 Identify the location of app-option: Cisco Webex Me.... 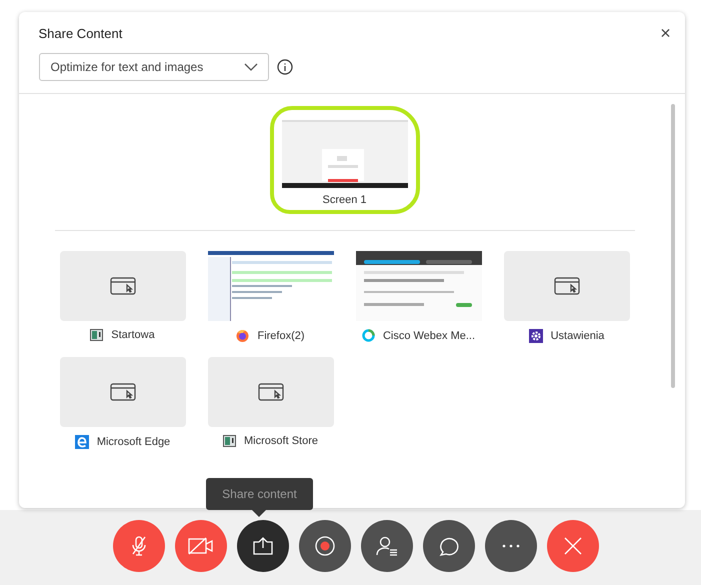
(419, 297).